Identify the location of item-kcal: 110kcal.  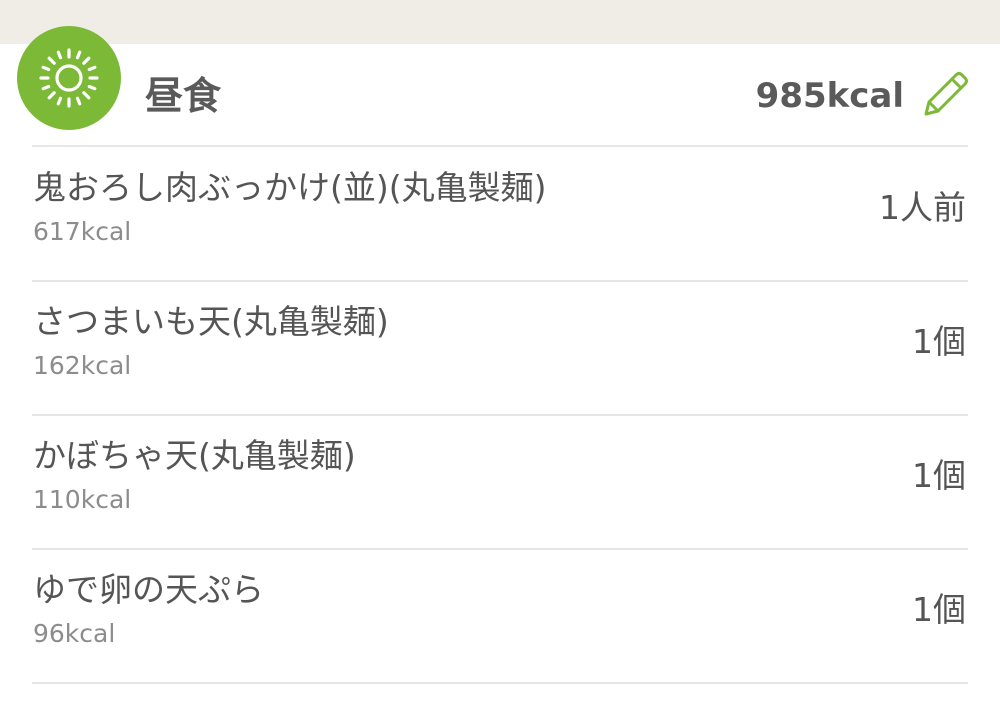
(82, 499).